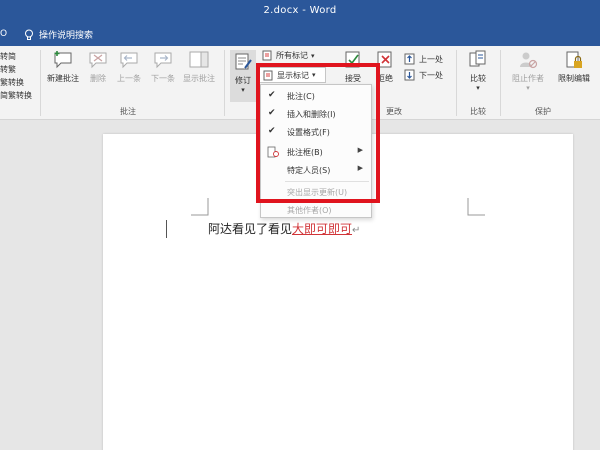 The width and height of the screenshot is (600, 450). Describe the element at coordinates (309, 170) in the screenshot. I see `menu-item-label: 特定人员(S)` at that location.